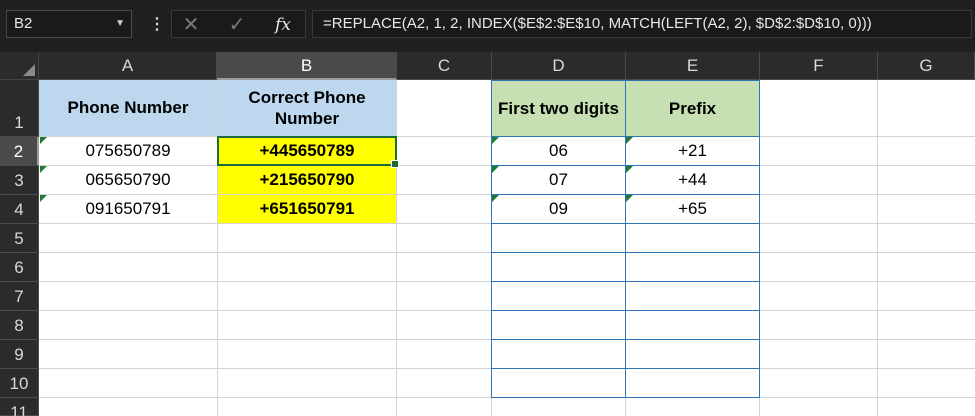 Image resolution: width=975 pixels, height=416 pixels. I want to click on cell-d5, so click(558, 238).